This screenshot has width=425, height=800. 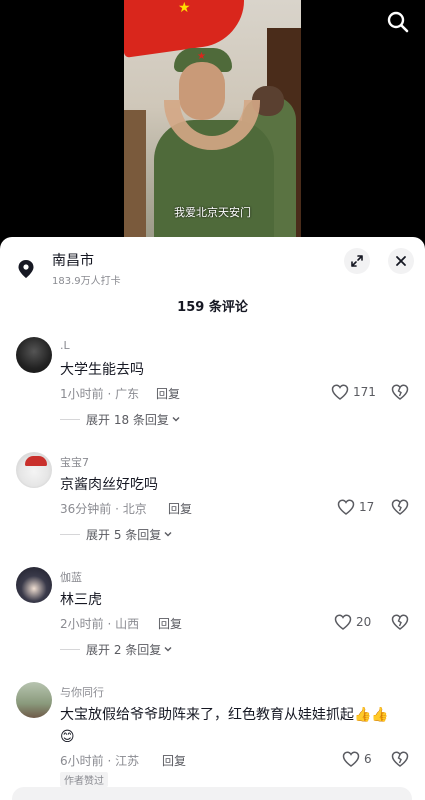 What do you see at coordinates (100, 394) in the screenshot?
I see `comment-meta: 1小时前 · 广东` at bounding box center [100, 394].